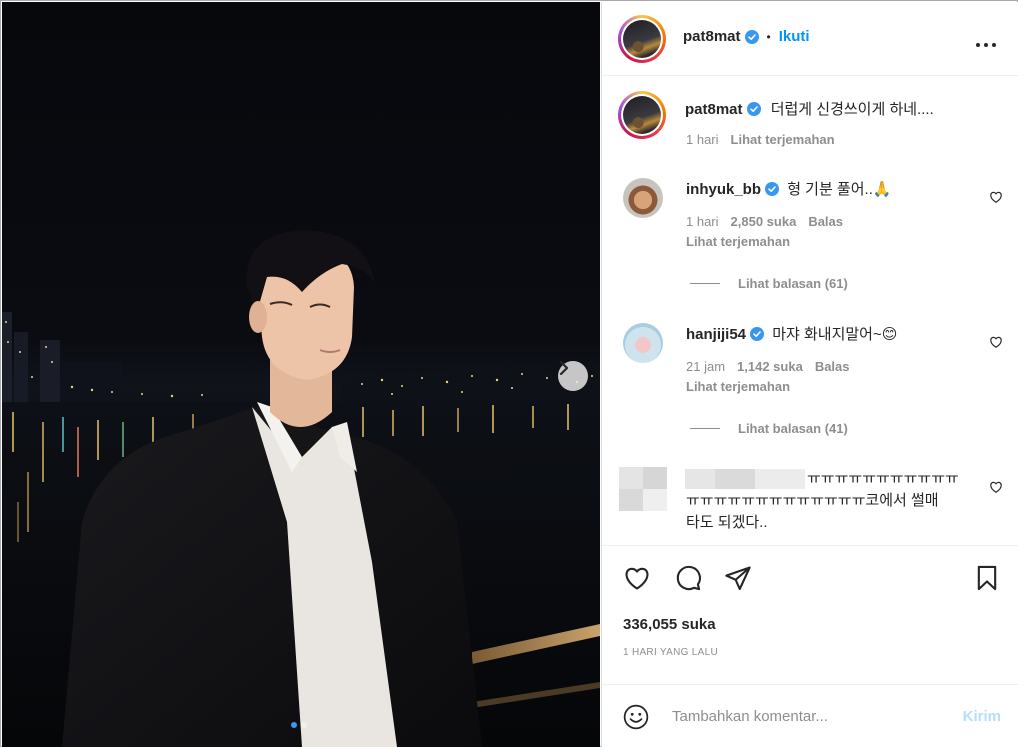 This screenshot has width=1018, height=747. What do you see at coordinates (745, 479) in the screenshot?
I see `obscured-username` at bounding box center [745, 479].